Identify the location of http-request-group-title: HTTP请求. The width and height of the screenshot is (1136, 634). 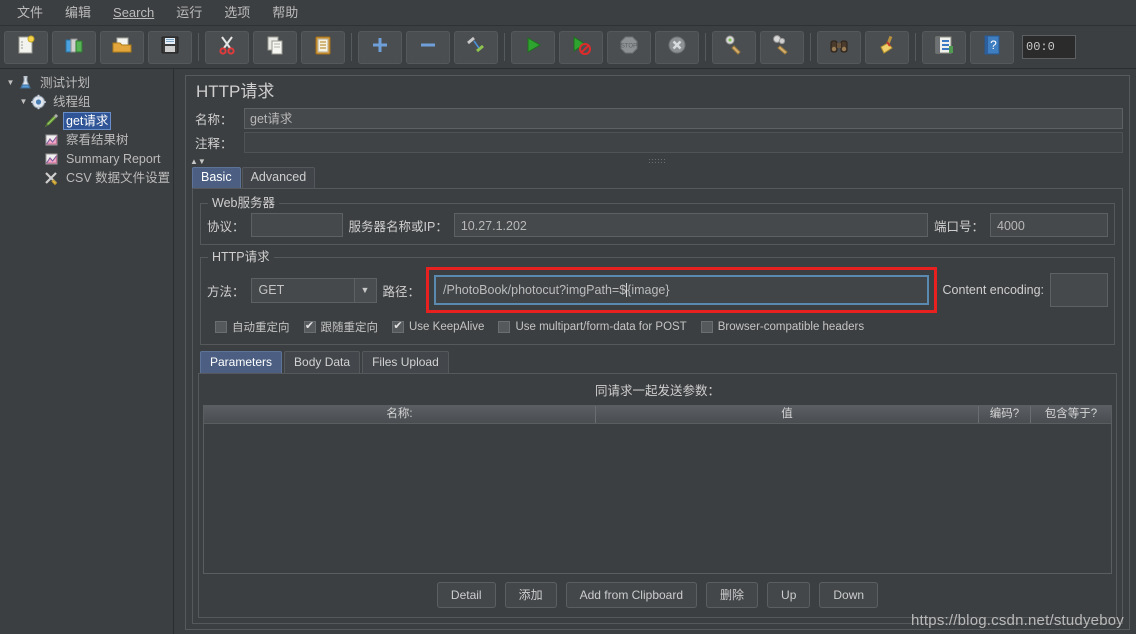
(241, 257).